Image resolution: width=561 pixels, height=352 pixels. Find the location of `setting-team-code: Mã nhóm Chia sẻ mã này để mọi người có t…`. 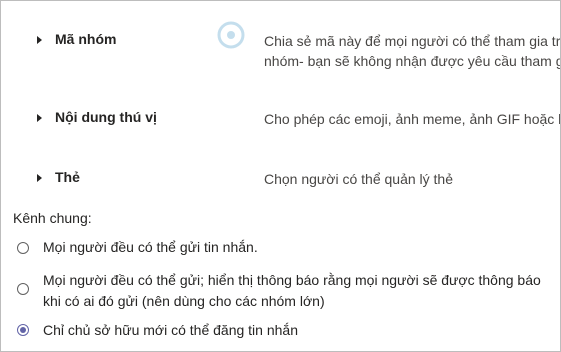

setting-team-code: Mã nhóm Chia sẻ mã này để mọi người có t… is located at coordinates (280, 49).